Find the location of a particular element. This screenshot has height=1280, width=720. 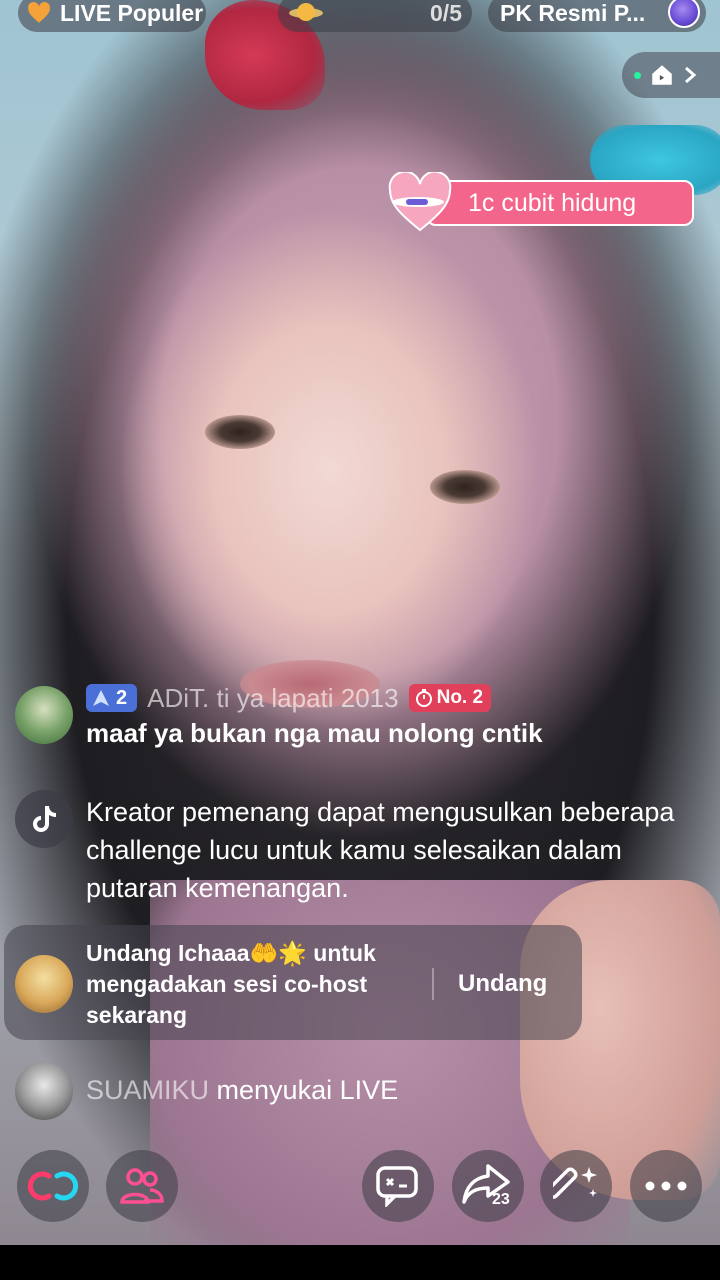

live-popular-pill: LIVE Populer is located at coordinates (112, 16).